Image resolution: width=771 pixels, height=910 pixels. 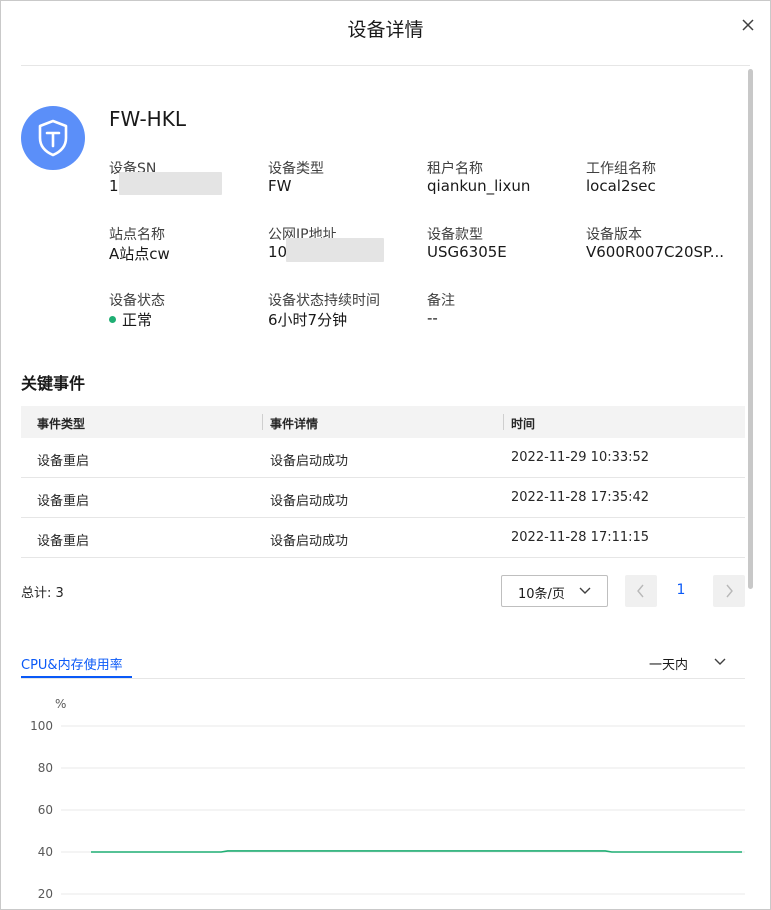 What do you see at coordinates (580, 497) in the screenshot?
I see `cell-time: 2022-11-28 17:35:42` at bounding box center [580, 497].